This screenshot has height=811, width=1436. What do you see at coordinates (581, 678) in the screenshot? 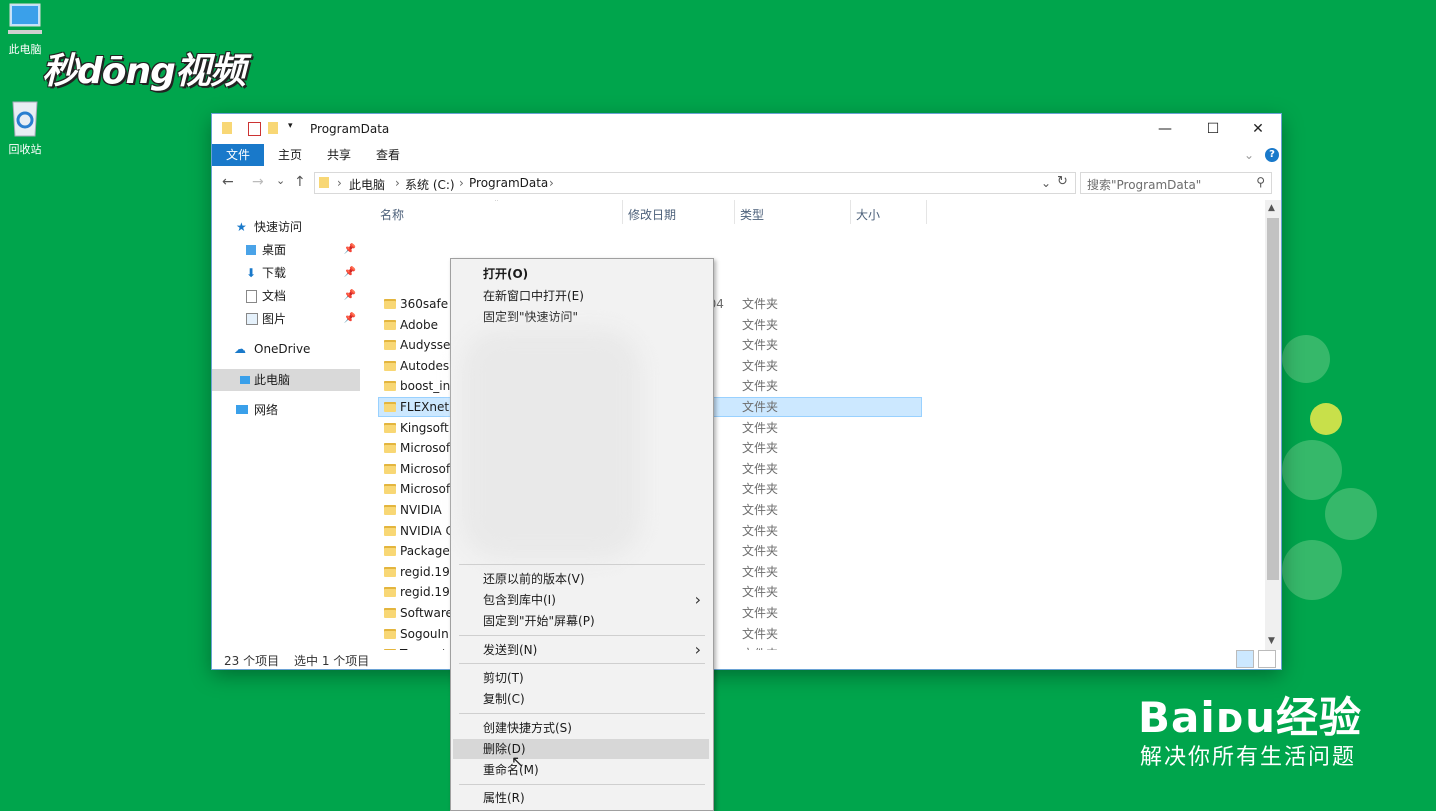
I see `menu-item-cut: 剪切(T)` at bounding box center [581, 678].